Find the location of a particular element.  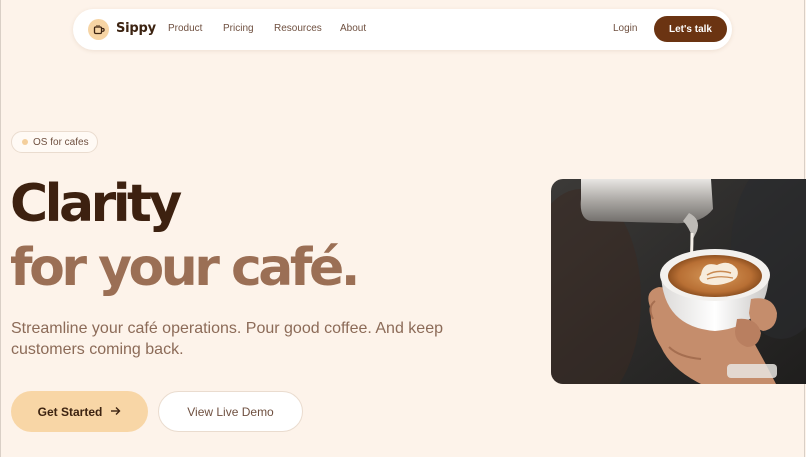

dot-icon is located at coordinates (25, 142).